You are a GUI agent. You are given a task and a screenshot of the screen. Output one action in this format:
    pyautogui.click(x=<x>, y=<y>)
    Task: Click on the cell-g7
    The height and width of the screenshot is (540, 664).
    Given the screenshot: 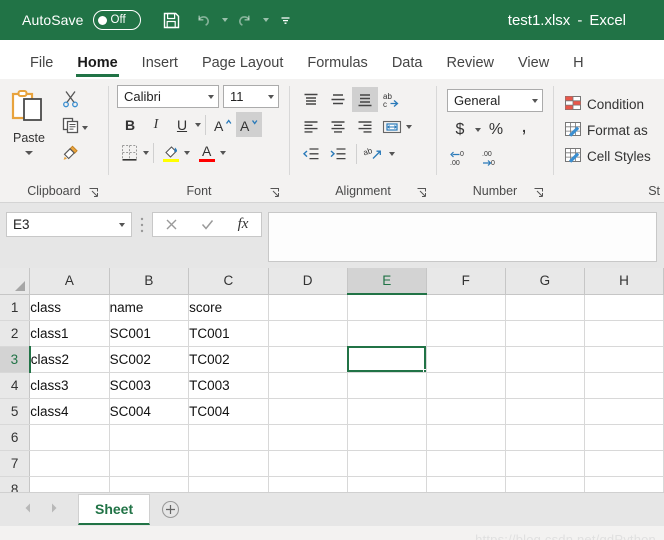 What is the action you would take?
    pyautogui.click(x=545, y=463)
    